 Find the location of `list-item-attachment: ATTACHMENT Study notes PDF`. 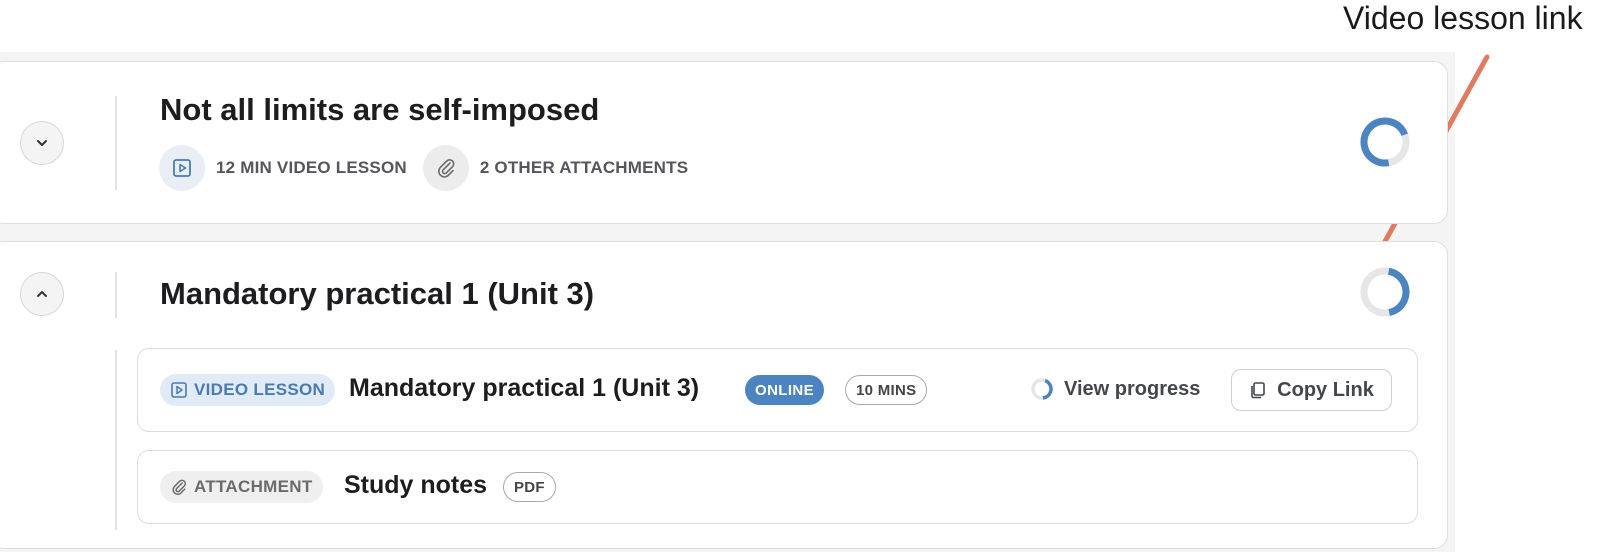

list-item-attachment: ATTACHMENT Study notes PDF is located at coordinates (777, 487).